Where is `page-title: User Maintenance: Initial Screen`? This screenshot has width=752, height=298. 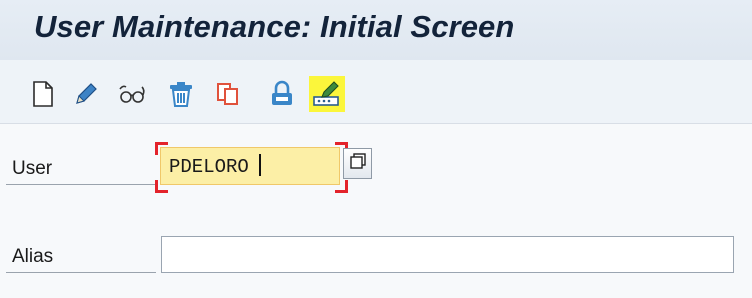 page-title: User Maintenance: Initial Screen is located at coordinates (274, 26).